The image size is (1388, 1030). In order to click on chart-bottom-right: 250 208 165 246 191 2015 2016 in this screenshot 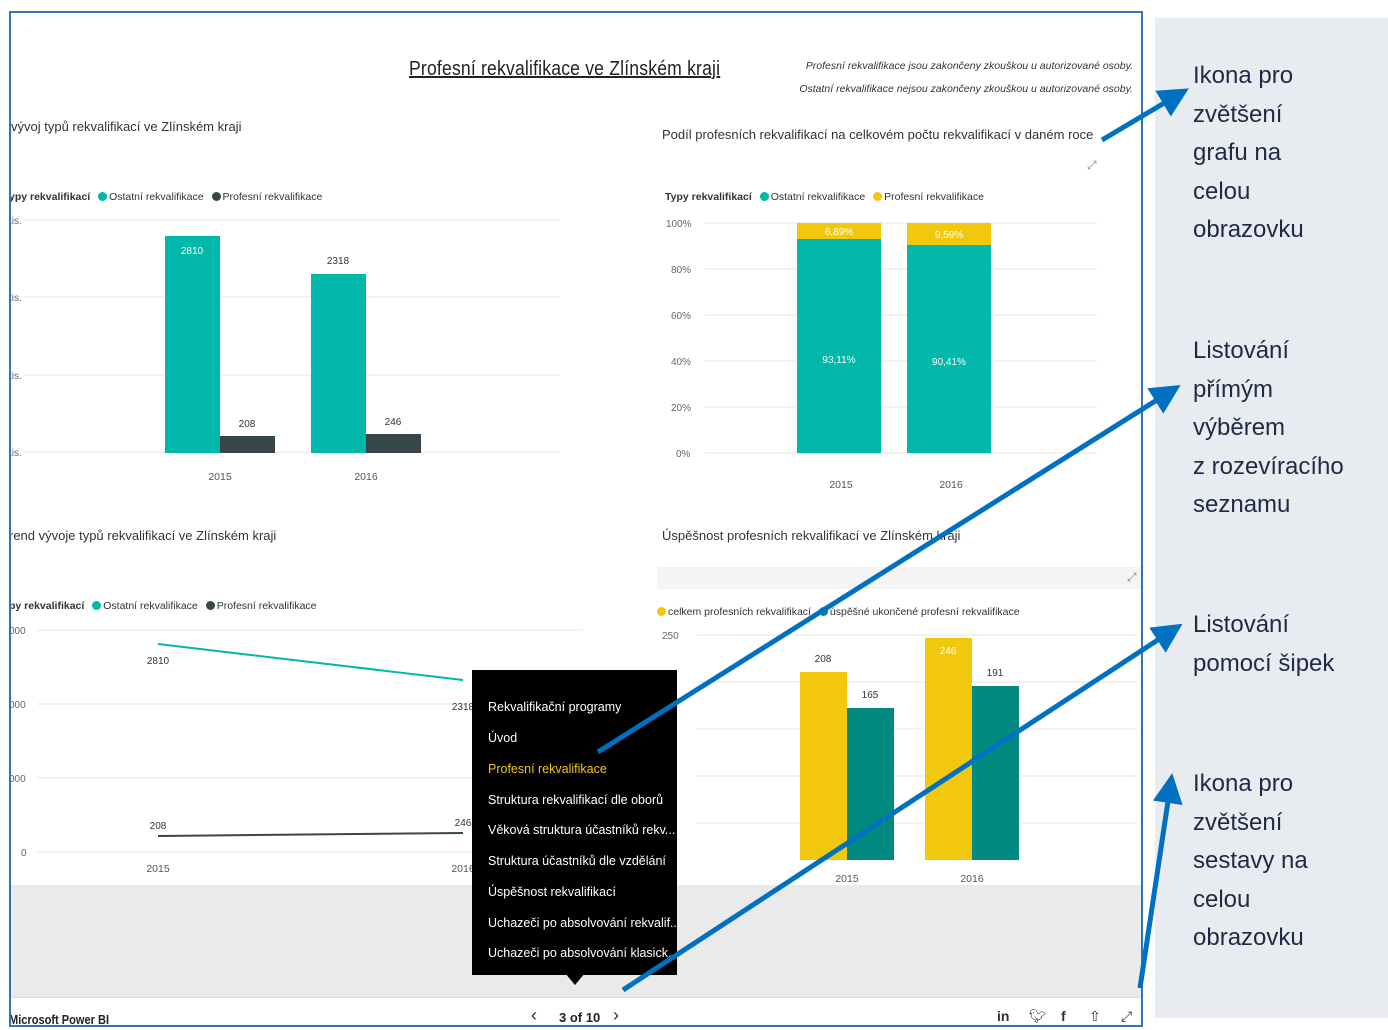, I will do `click(899, 756)`.